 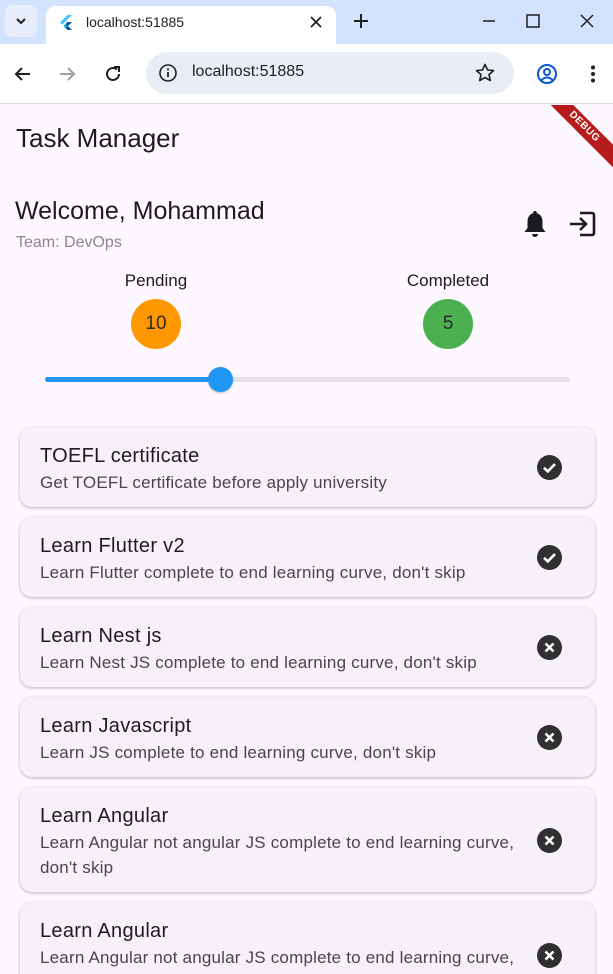 What do you see at coordinates (191, 25) in the screenshot?
I see `browser-tab: localhost:51885` at bounding box center [191, 25].